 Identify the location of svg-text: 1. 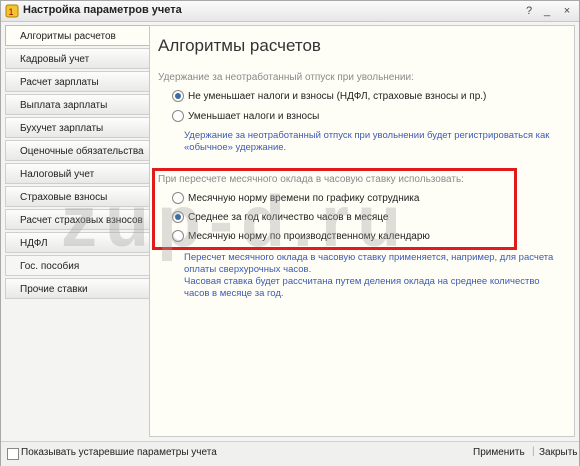
(11, 12).